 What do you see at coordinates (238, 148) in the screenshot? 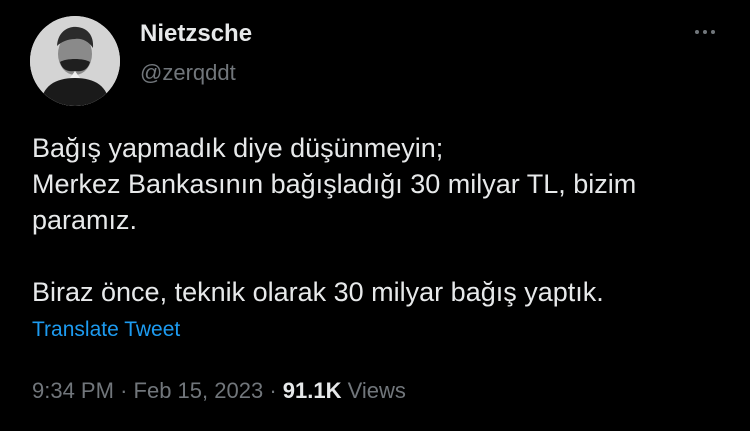
I see `tweet-line: Bağış yapmadık diye düşünmeyin;` at bounding box center [238, 148].